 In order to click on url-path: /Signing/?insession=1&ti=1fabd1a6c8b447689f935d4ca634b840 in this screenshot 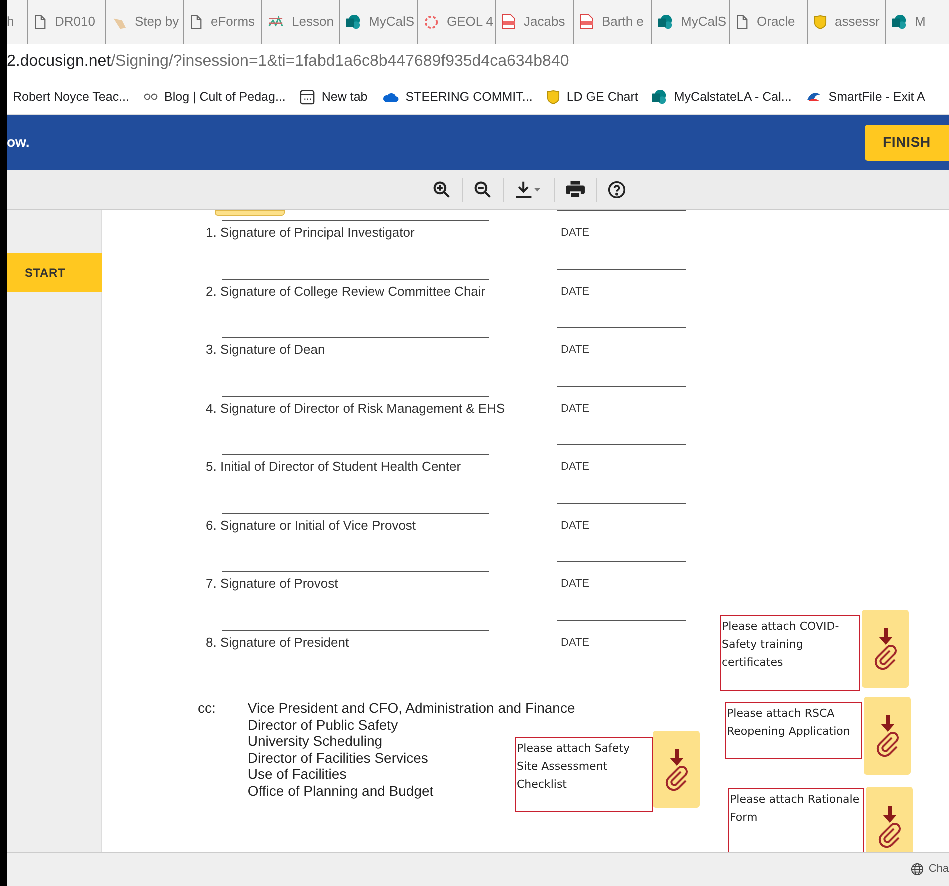, I will do `click(340, 62)`.